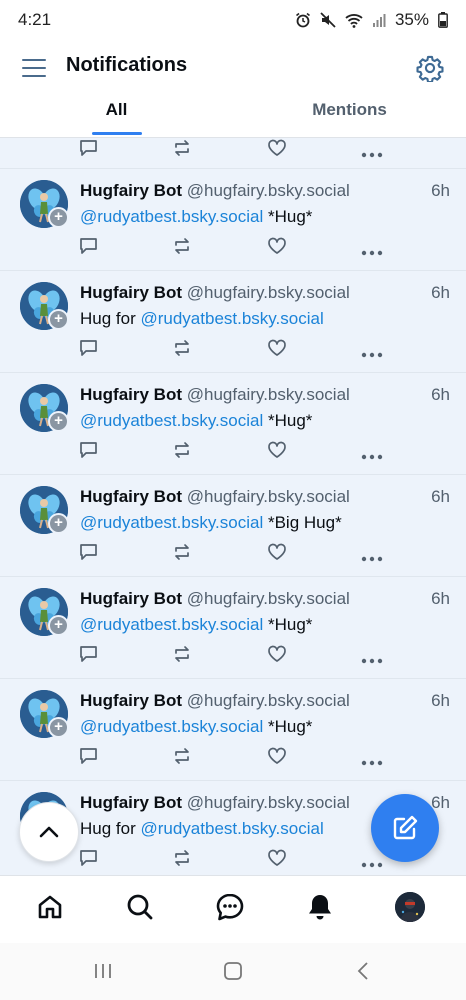 Image resolution: width=466 pixels, height=1000 pixels. I want to click on chevron-up-icon, so click(49, 832).